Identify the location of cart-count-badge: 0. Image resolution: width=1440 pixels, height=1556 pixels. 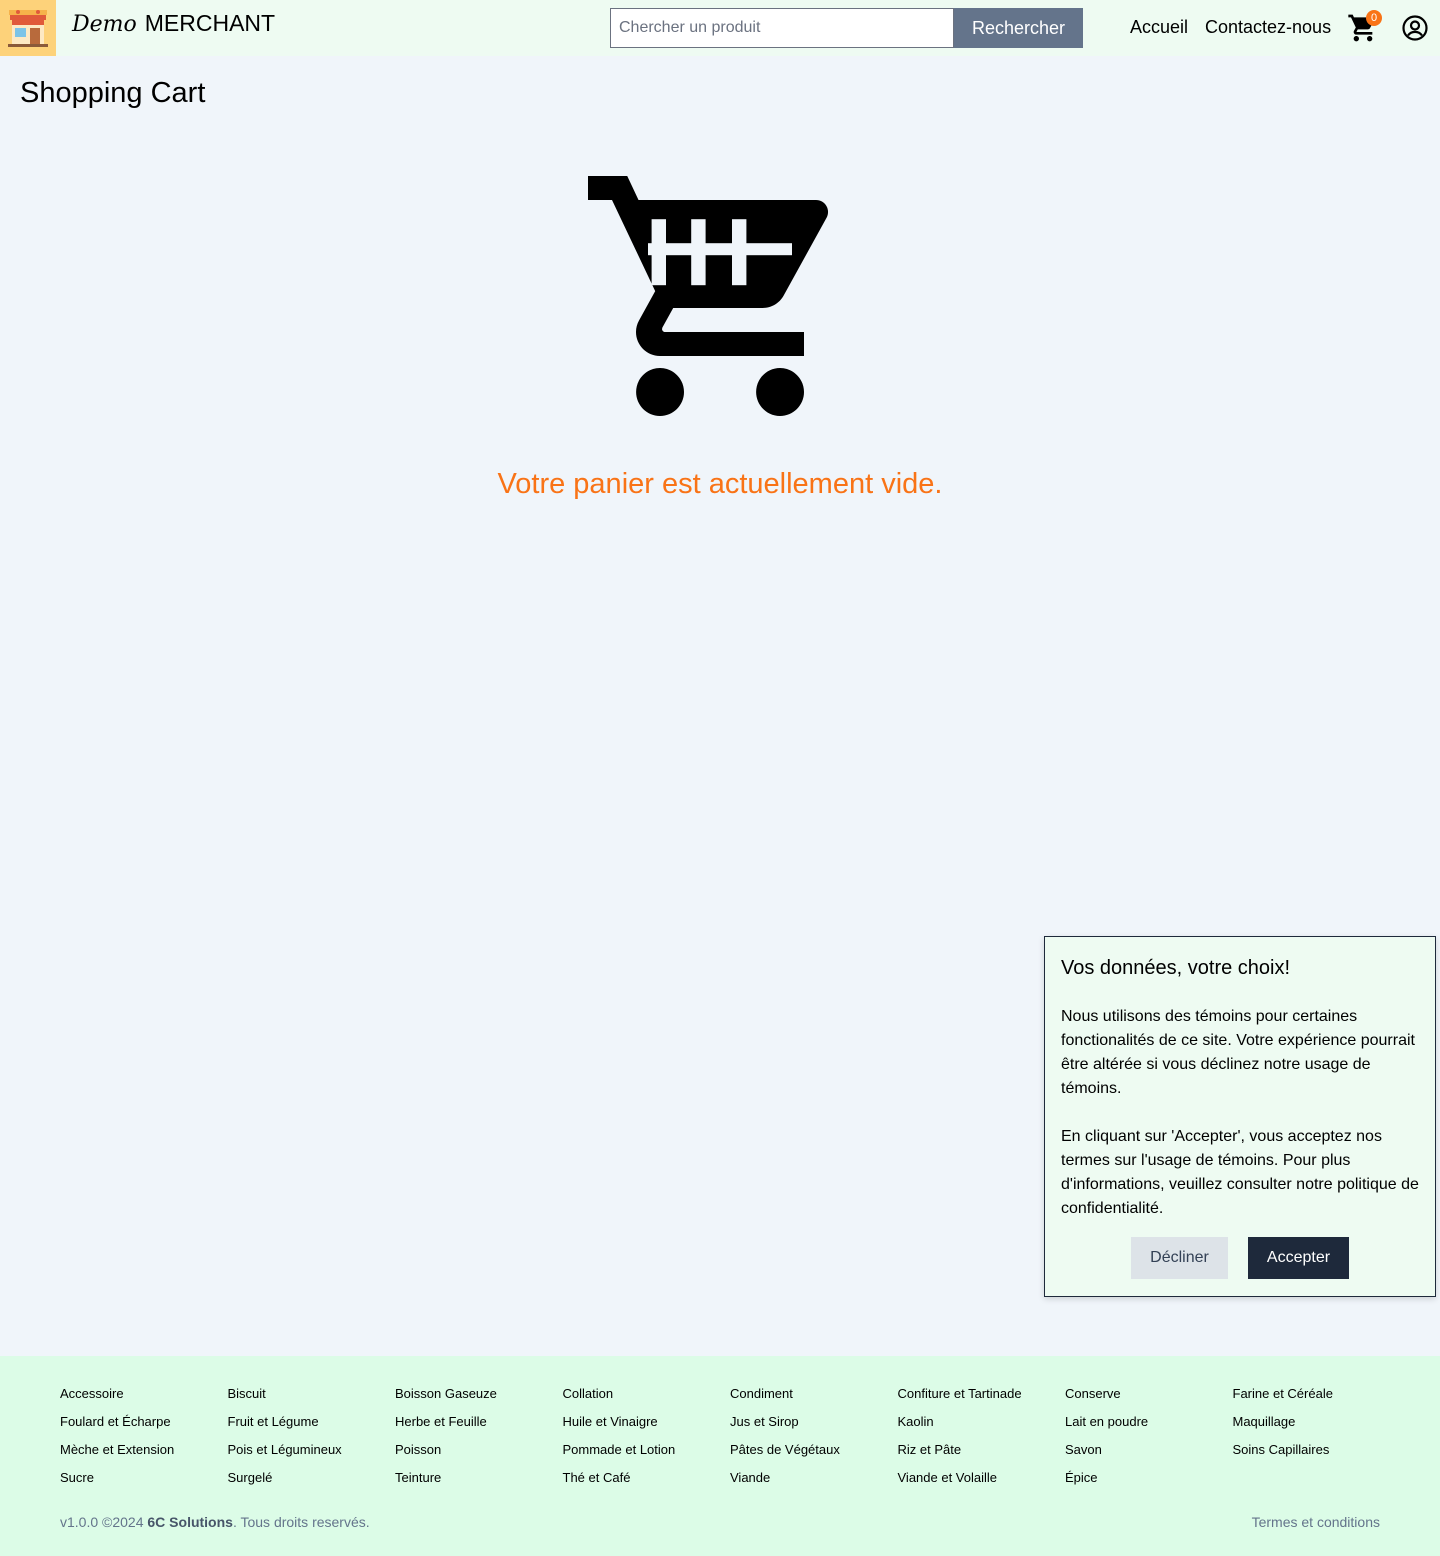
(1374, 18).